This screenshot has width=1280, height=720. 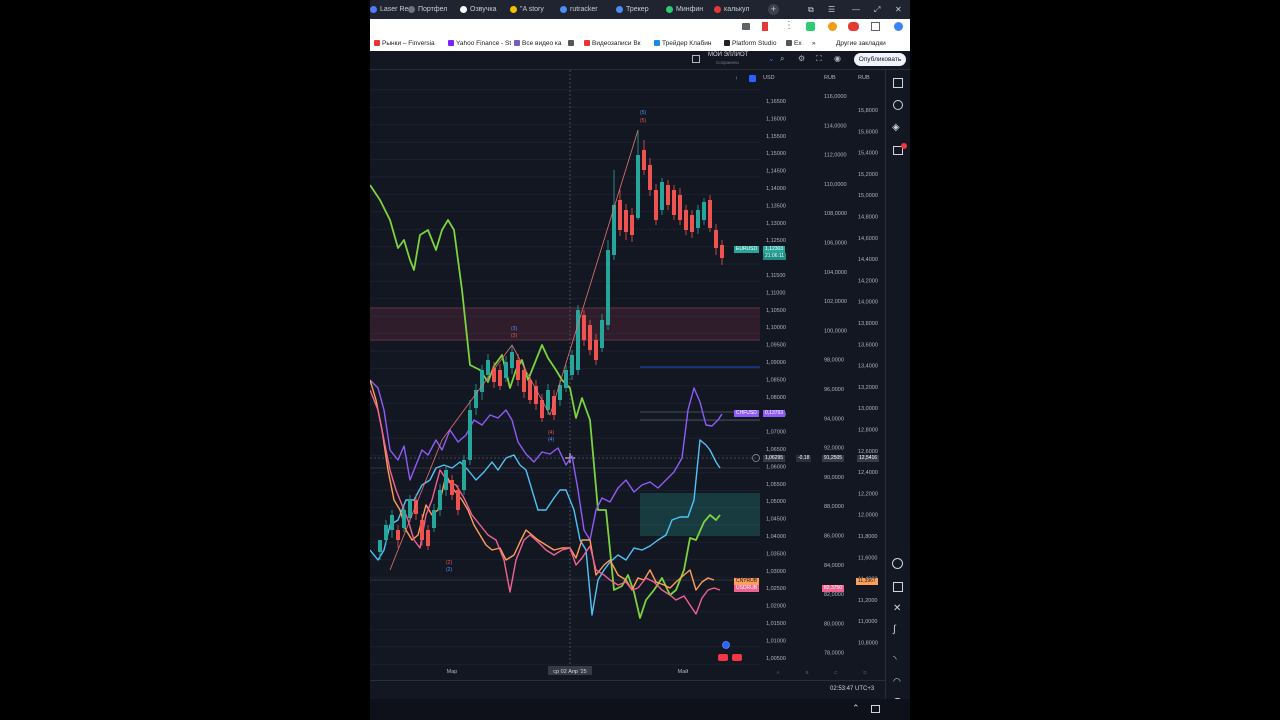 What do you see at coordinates (898, 587) in the screenshot?
I see `calendar-icon` at bounding box center [898, 587].